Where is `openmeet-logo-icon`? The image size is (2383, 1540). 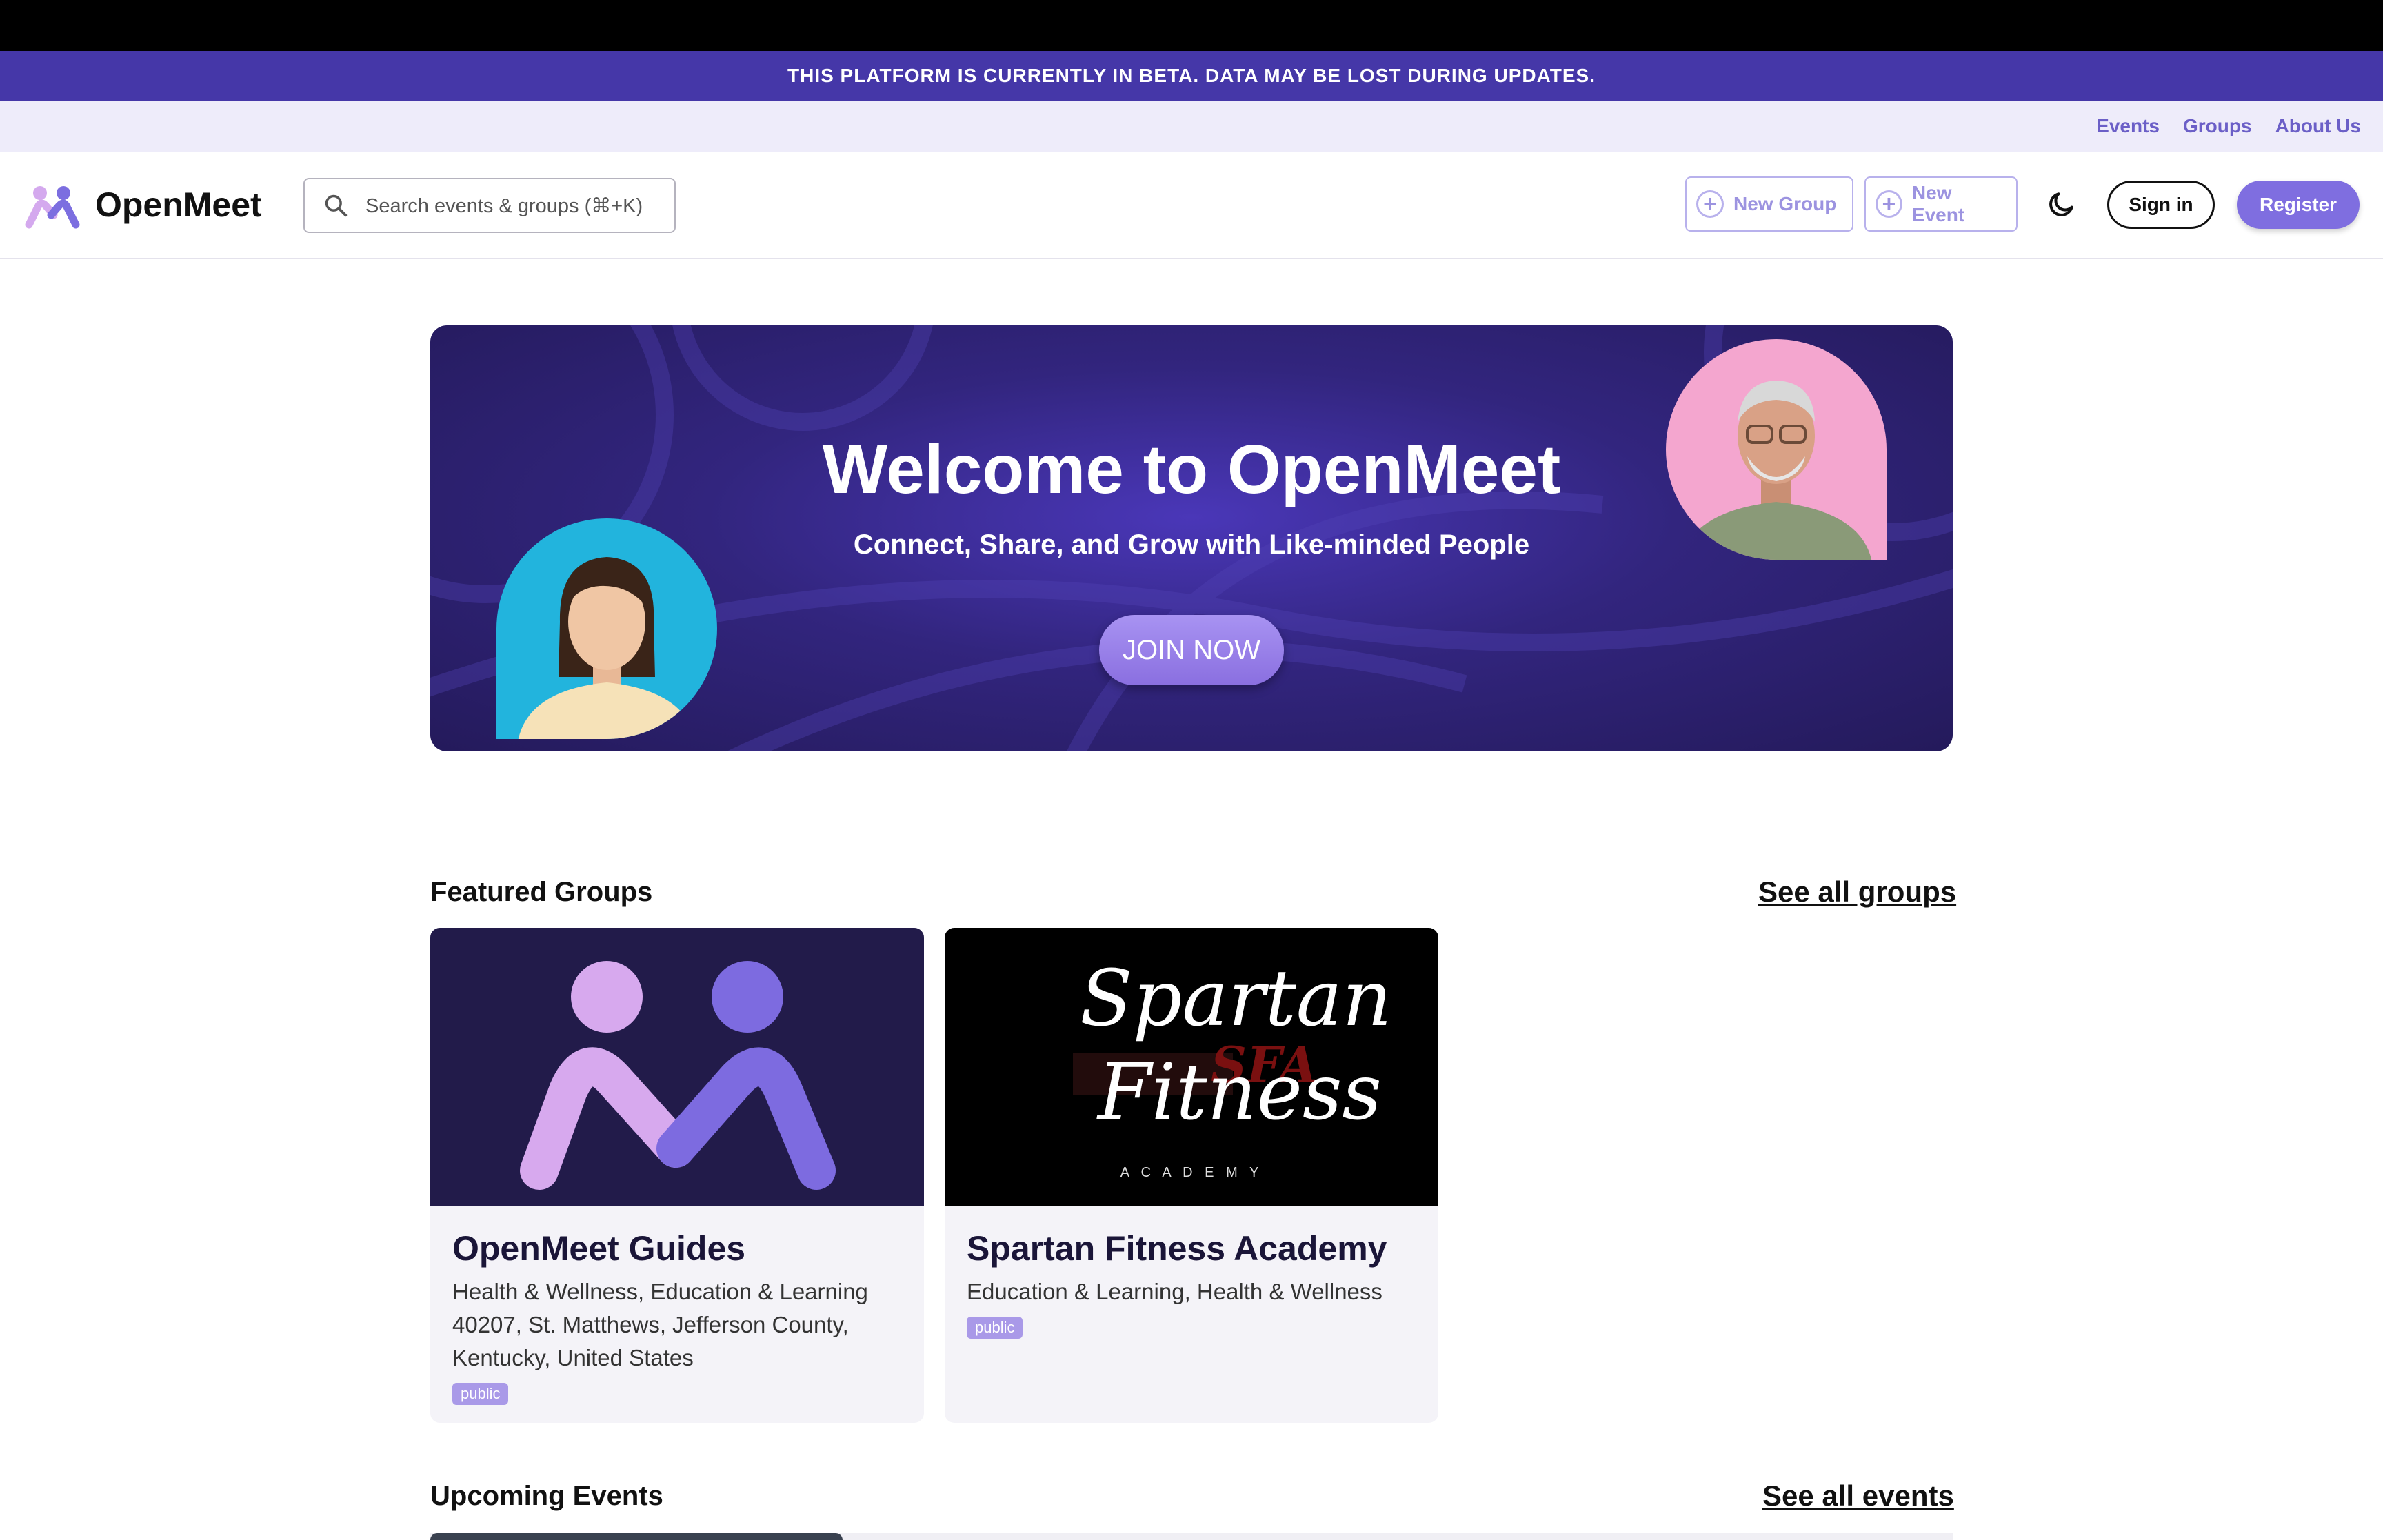 openmeet-logo-icon is located at coordinates (52, 206).